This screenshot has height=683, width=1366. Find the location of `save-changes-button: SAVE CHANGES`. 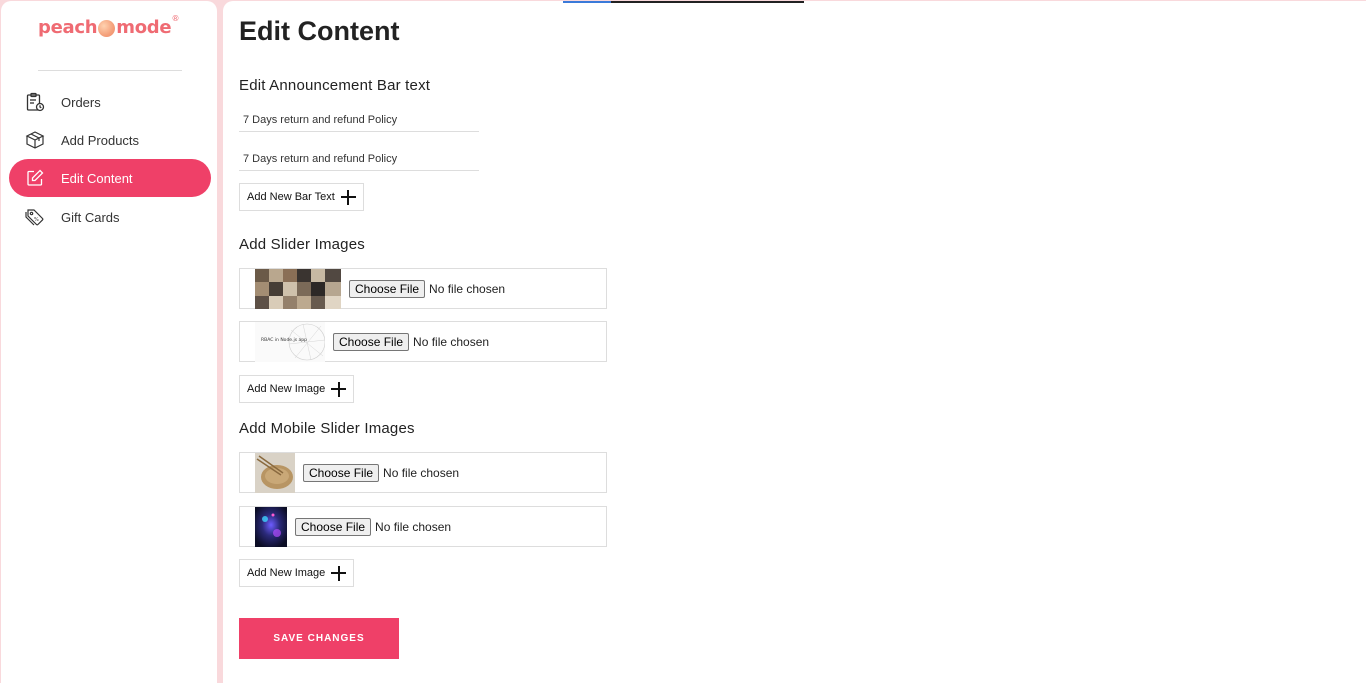

save-changes-button: SAVE CHANGES is located at coordinates (319, 638).